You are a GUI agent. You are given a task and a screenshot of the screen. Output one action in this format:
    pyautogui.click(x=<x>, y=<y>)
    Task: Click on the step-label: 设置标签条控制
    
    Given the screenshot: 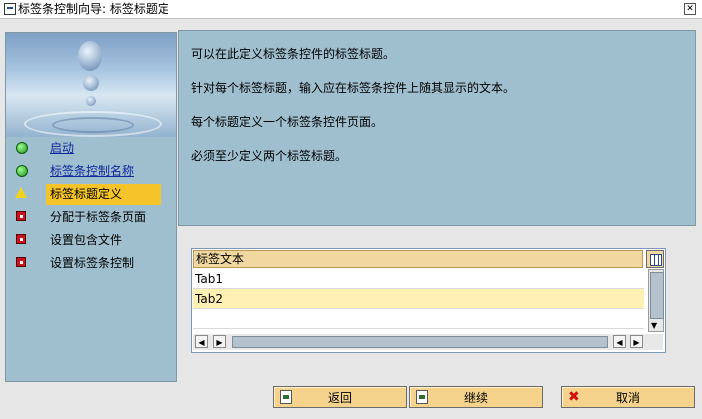 What is the action you would take?
    pyautogui.click(x=92, y=263)
    